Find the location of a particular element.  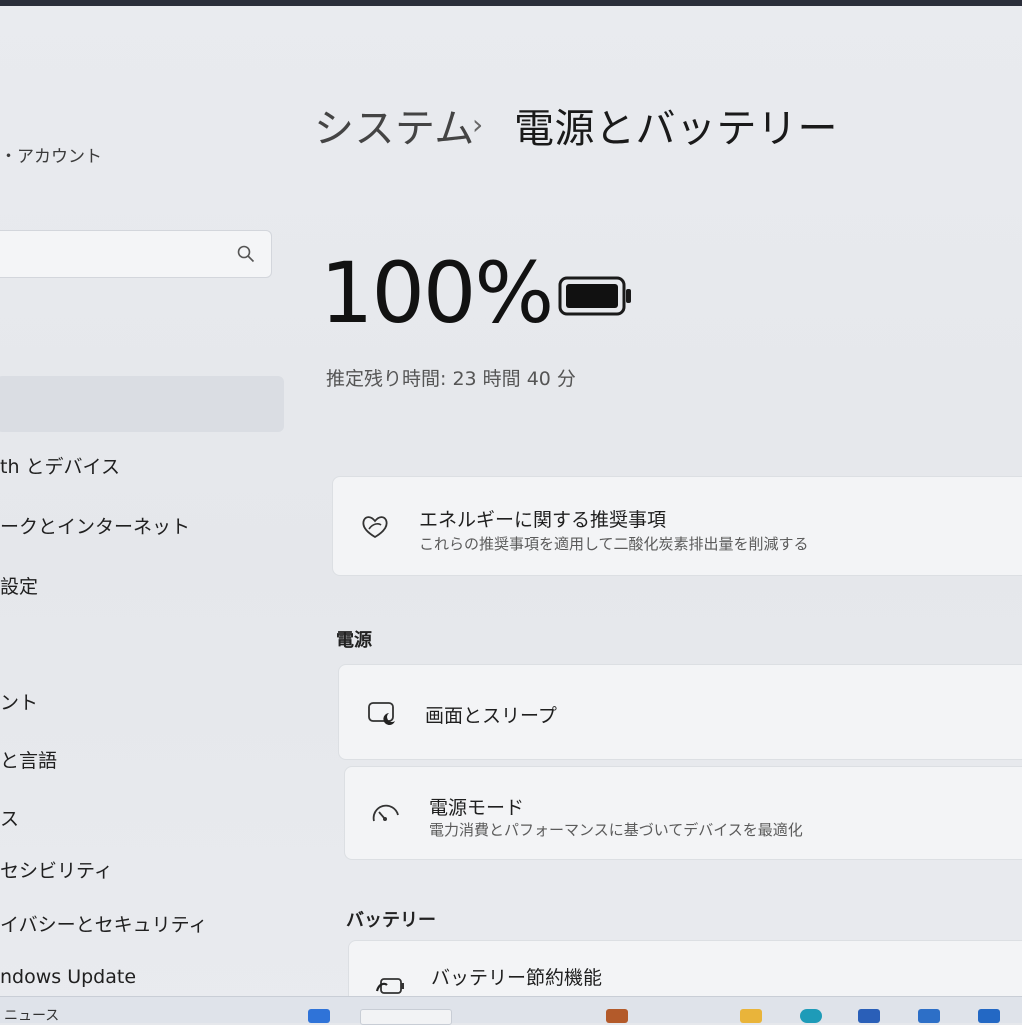

battery-saver-icon is located at coordinates (389, 986).